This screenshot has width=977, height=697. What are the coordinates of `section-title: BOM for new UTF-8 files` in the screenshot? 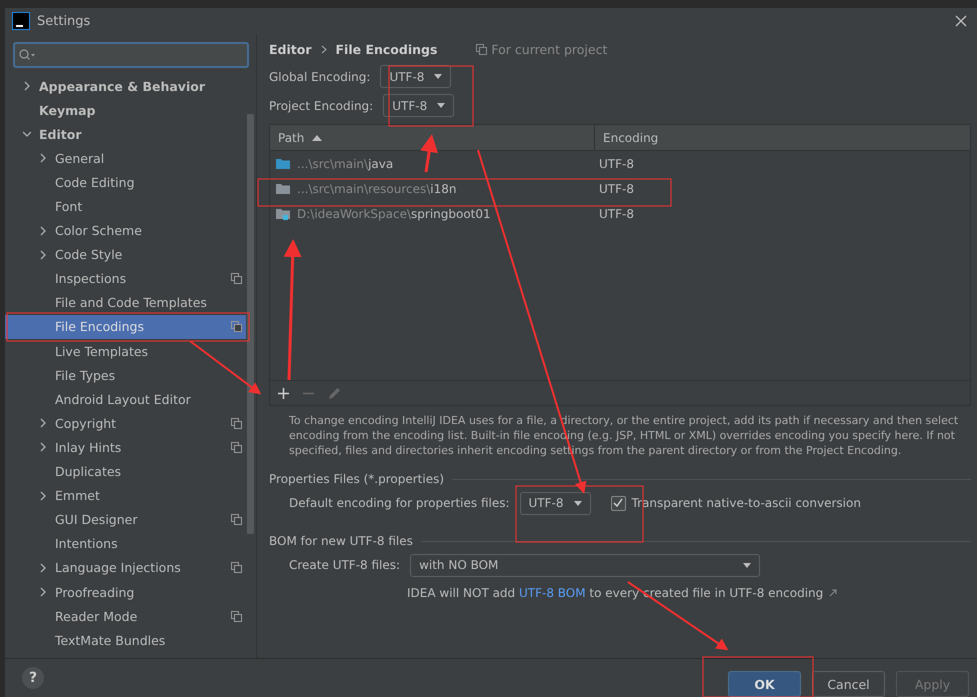 It's located at (341, 541).